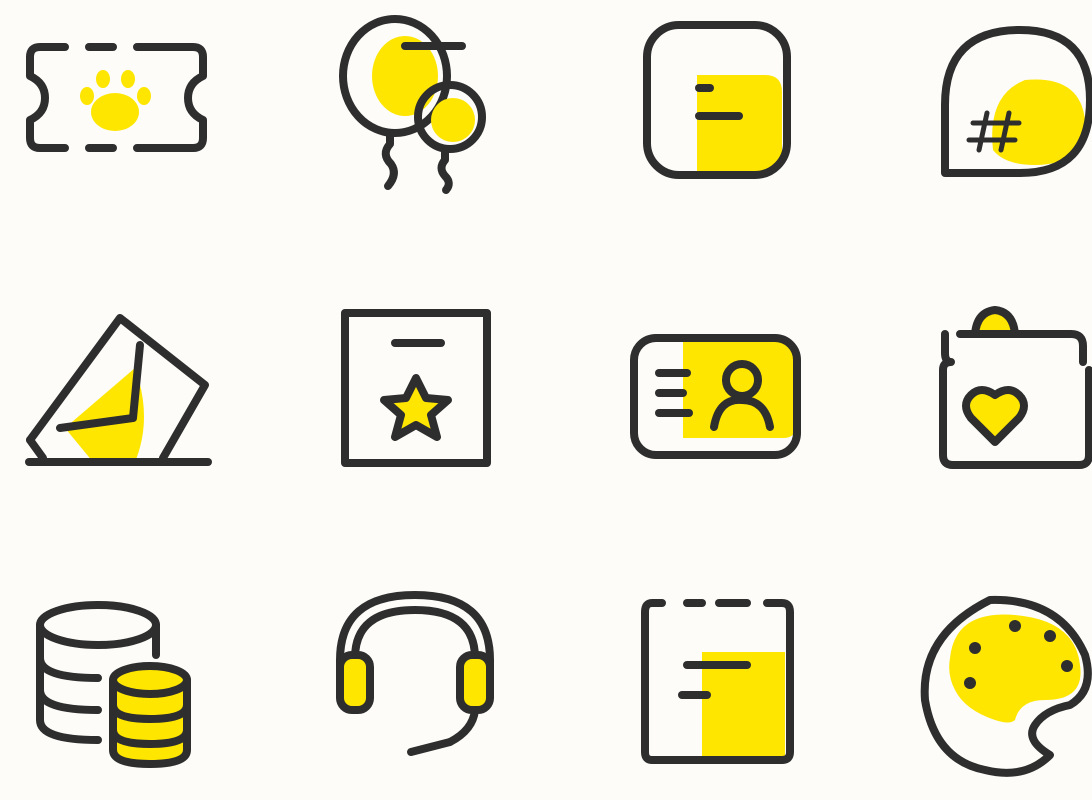  What do you see at coordinates (988, 690) in the screenshot?
I see `paint-palette-icon` at bounding box center [988, 690].